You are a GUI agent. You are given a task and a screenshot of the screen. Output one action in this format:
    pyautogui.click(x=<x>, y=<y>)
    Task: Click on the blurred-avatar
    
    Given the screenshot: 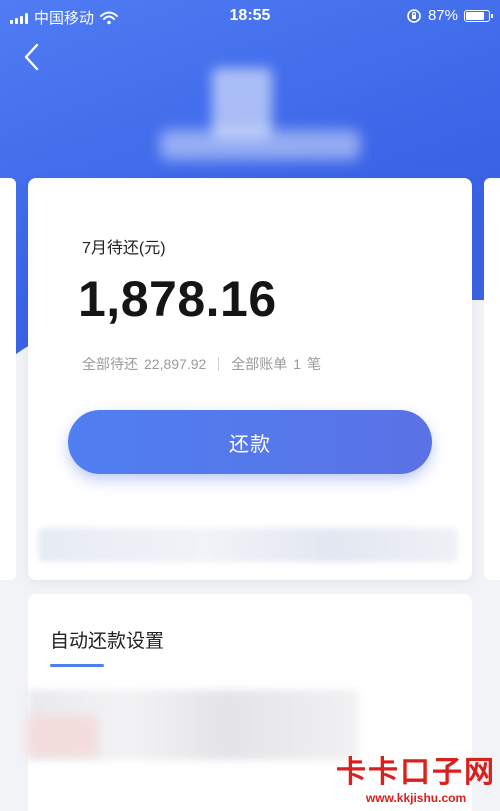 What is the action you would take?
    pyautogui.click(x=242, y=103)
    